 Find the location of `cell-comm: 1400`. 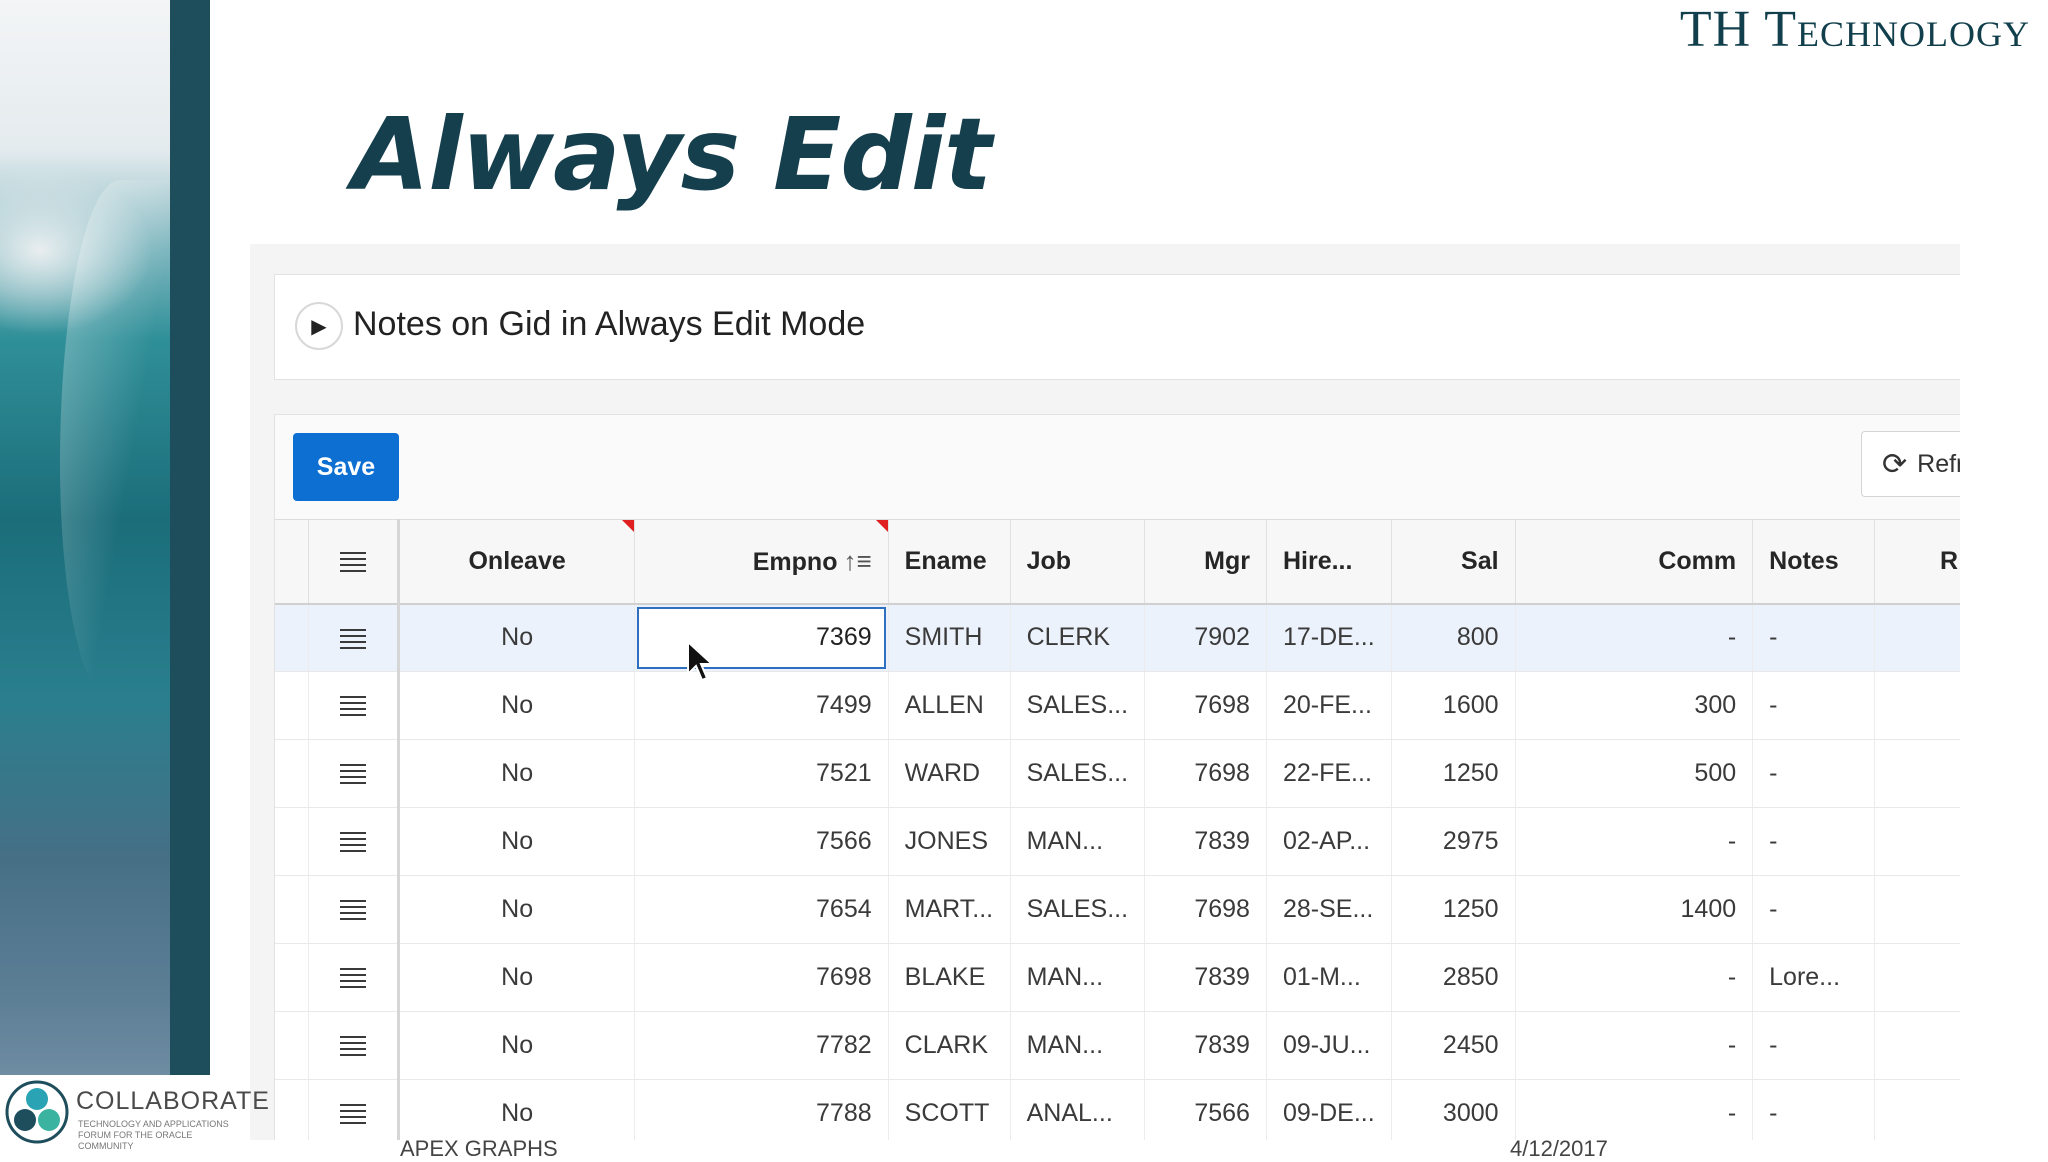

cell-comm: 1400 is located at coordinates (1634, 909).